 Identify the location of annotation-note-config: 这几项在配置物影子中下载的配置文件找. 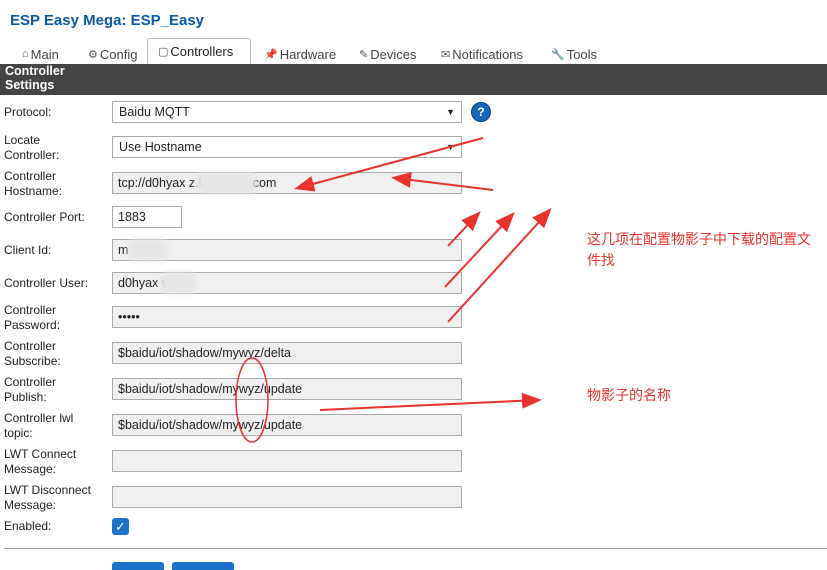
(699, 250).